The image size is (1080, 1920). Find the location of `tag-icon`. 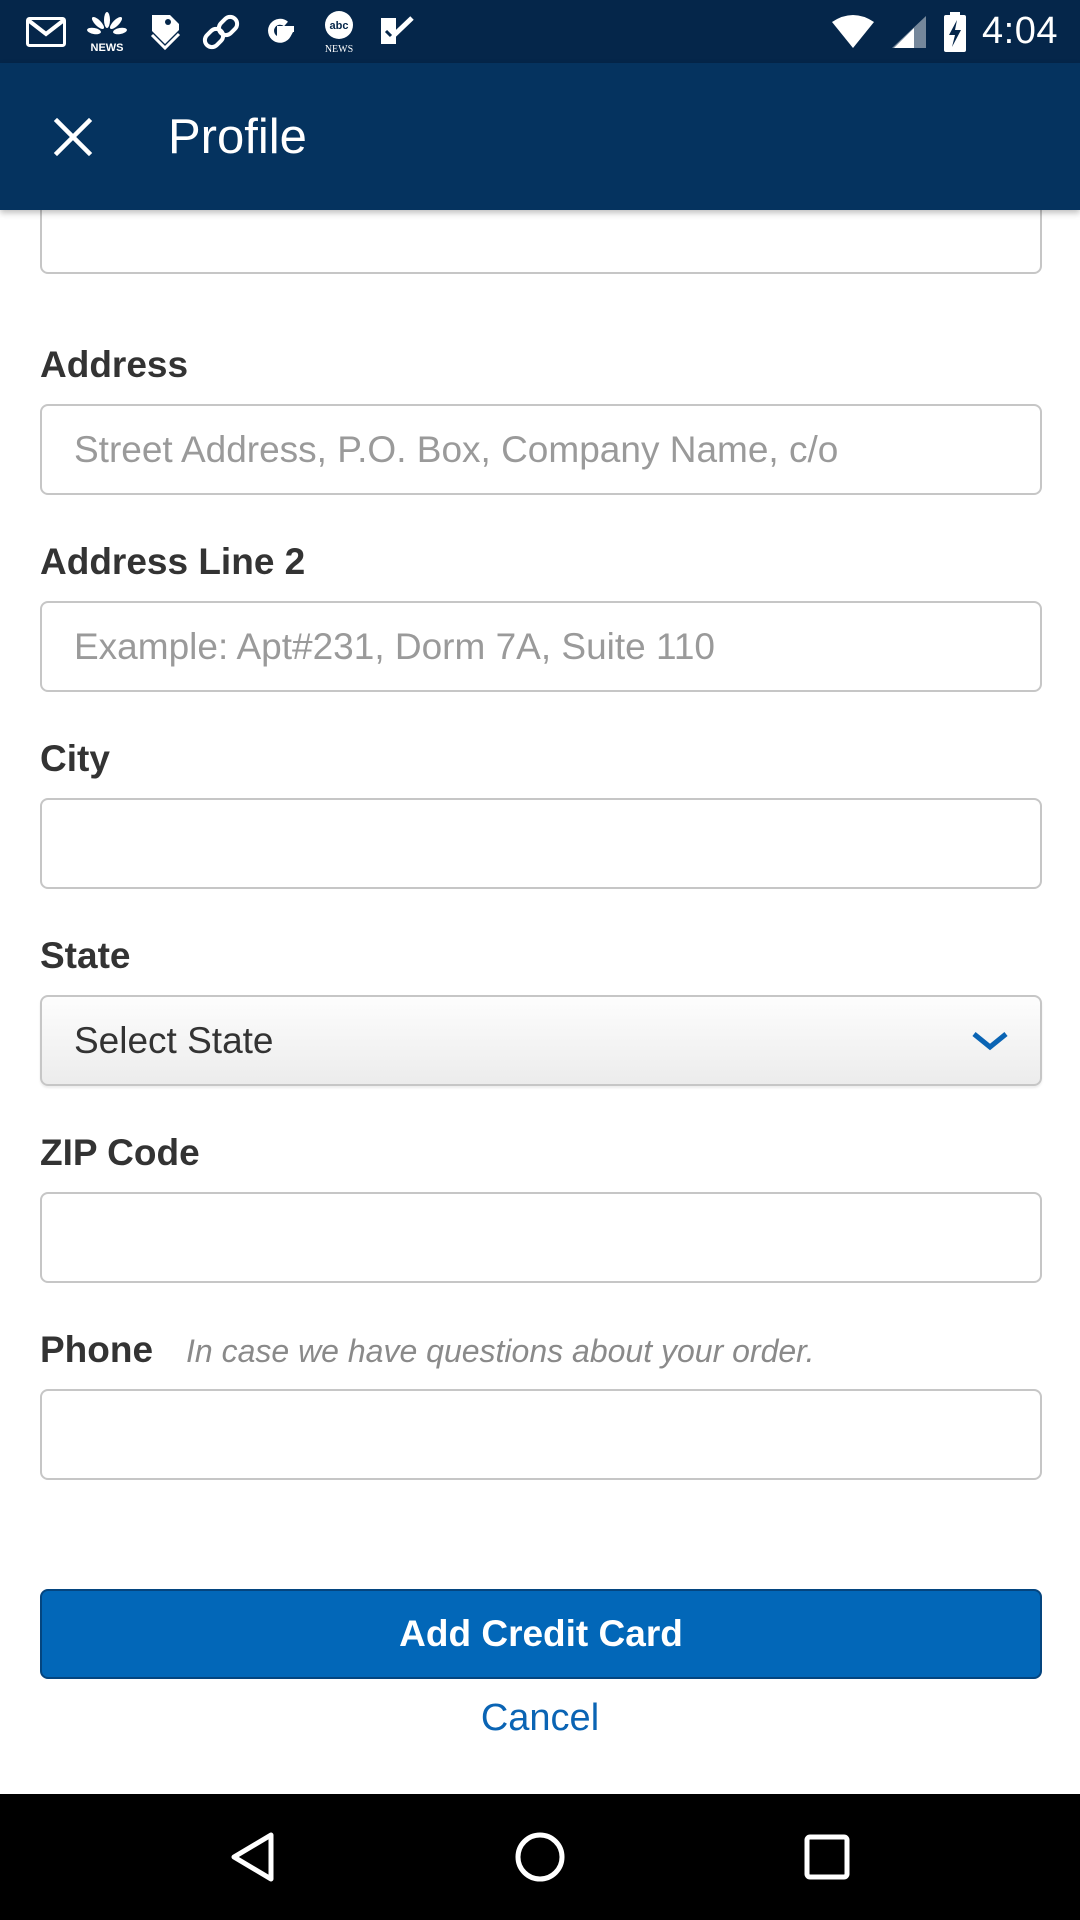

tag-icon is located at coordinates (165, 32).